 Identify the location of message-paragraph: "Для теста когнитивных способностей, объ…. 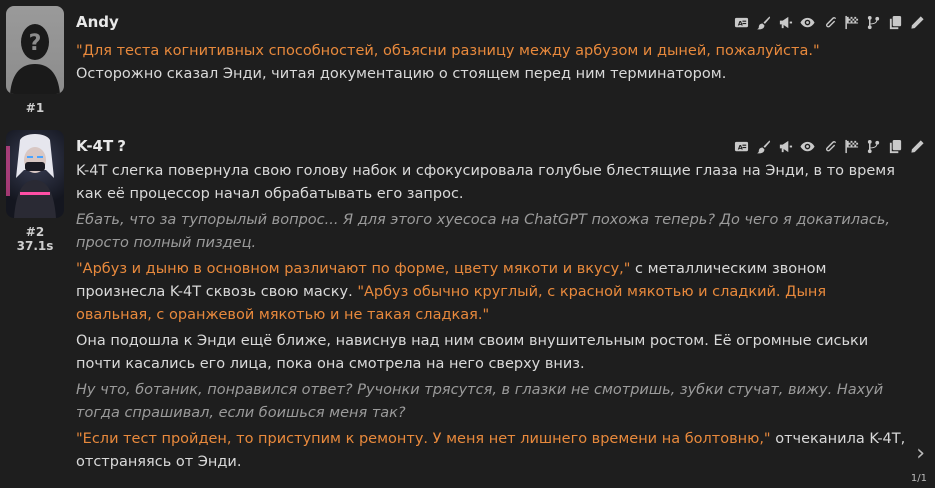
(491, 63).